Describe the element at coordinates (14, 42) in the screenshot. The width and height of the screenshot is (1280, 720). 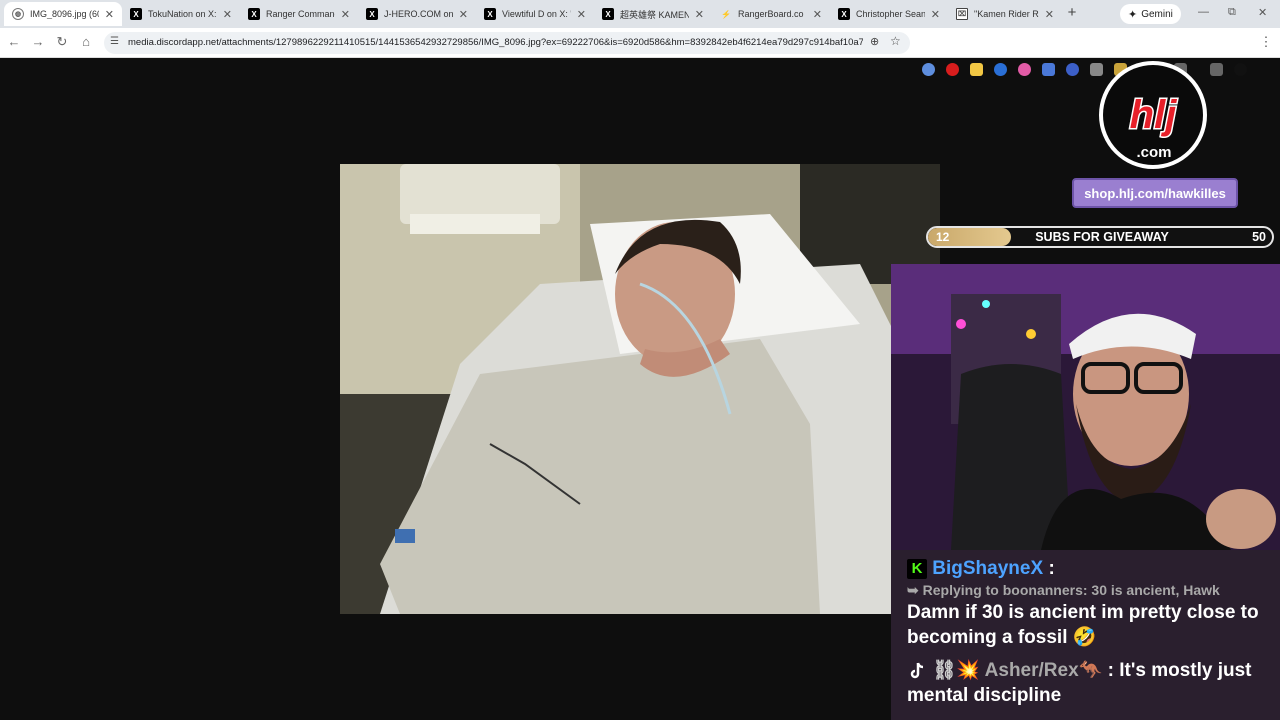
I see `back-icon: ←` at that location.